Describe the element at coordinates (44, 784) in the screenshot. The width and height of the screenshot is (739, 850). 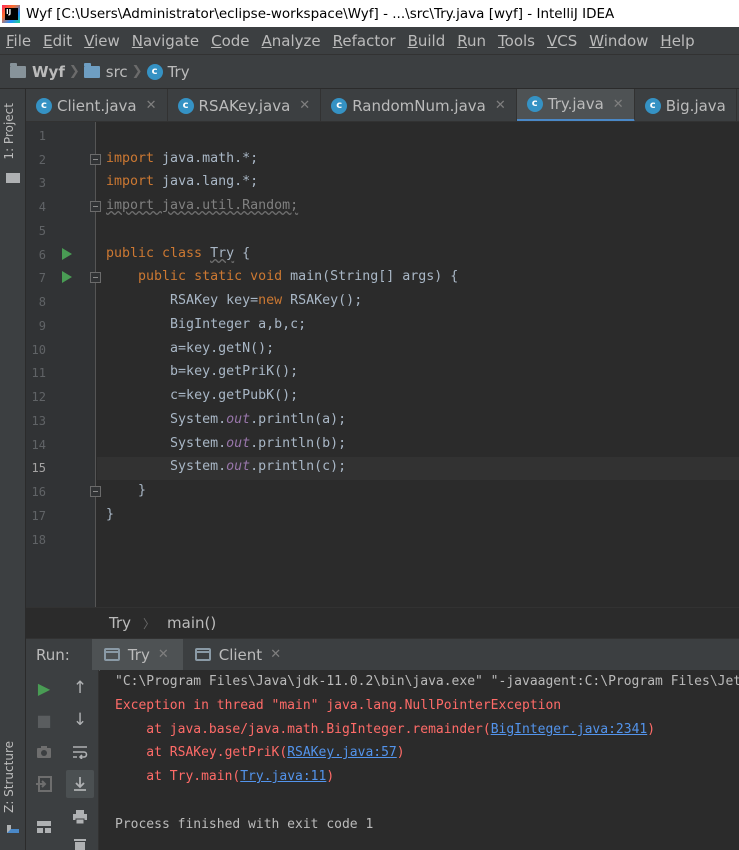
I see `restore-layout-icon` at that location.